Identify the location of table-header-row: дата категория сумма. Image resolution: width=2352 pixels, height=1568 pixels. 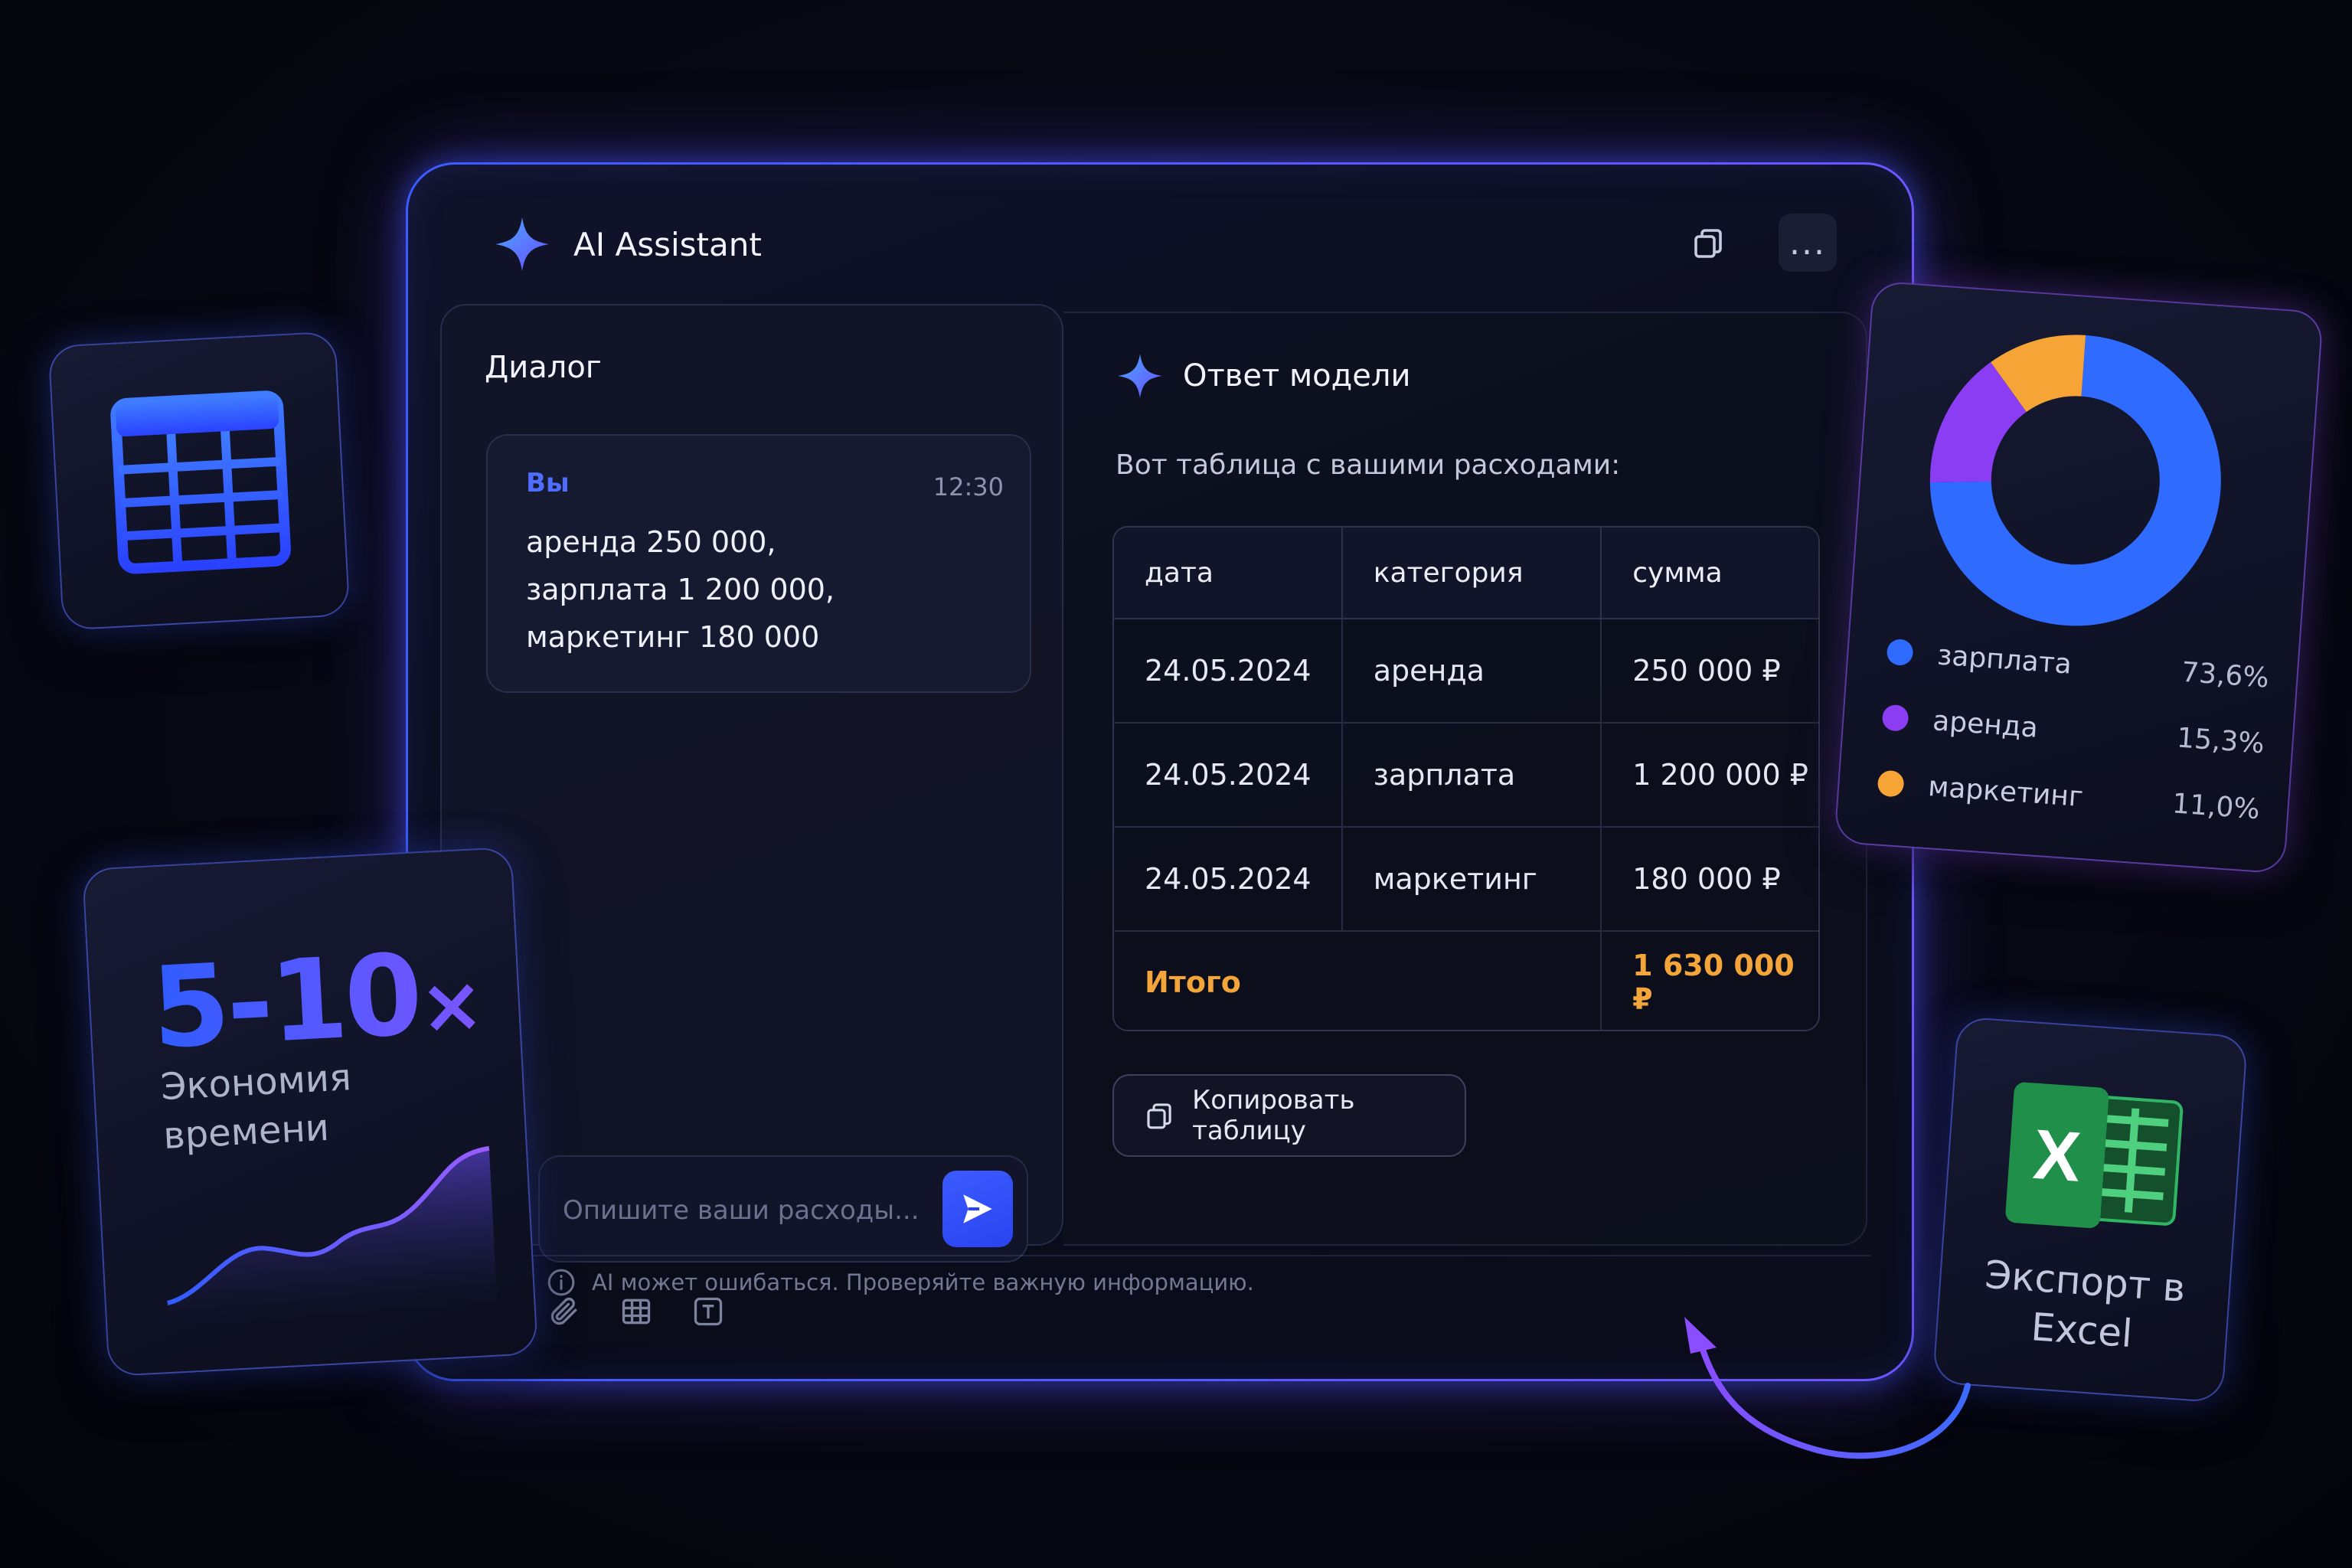
(1466, 573).